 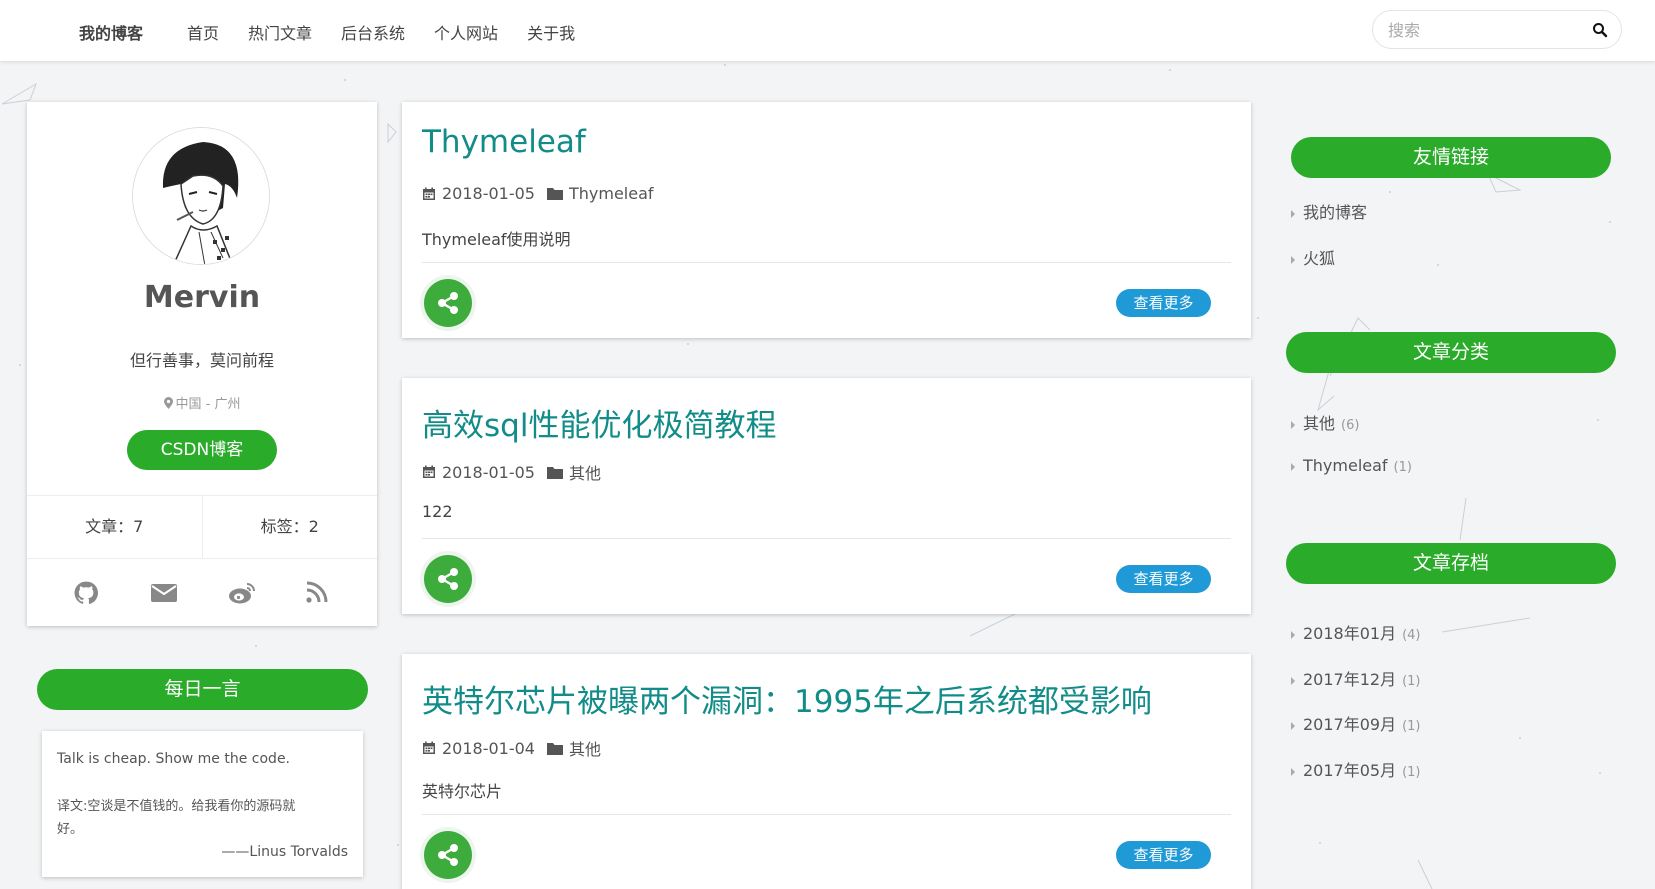 What do you see at coordinates (599, 422) in the screenshot?
I see `post-title: 高效sql性能优化极简教程` at bounding box center [599, 422].